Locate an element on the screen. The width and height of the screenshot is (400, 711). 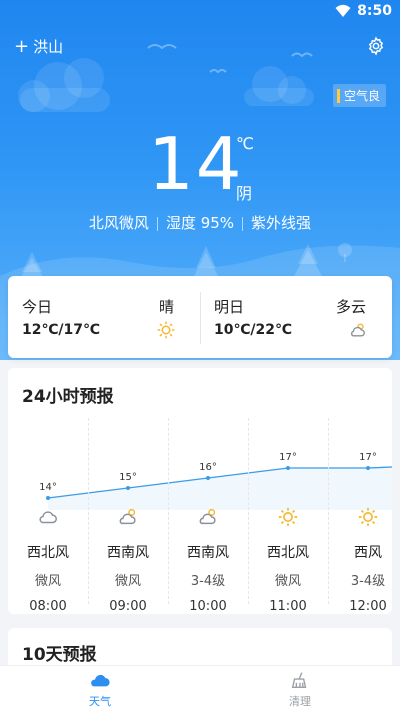
air-quality-badge: 空气良 is located at coordinates (359, 95).